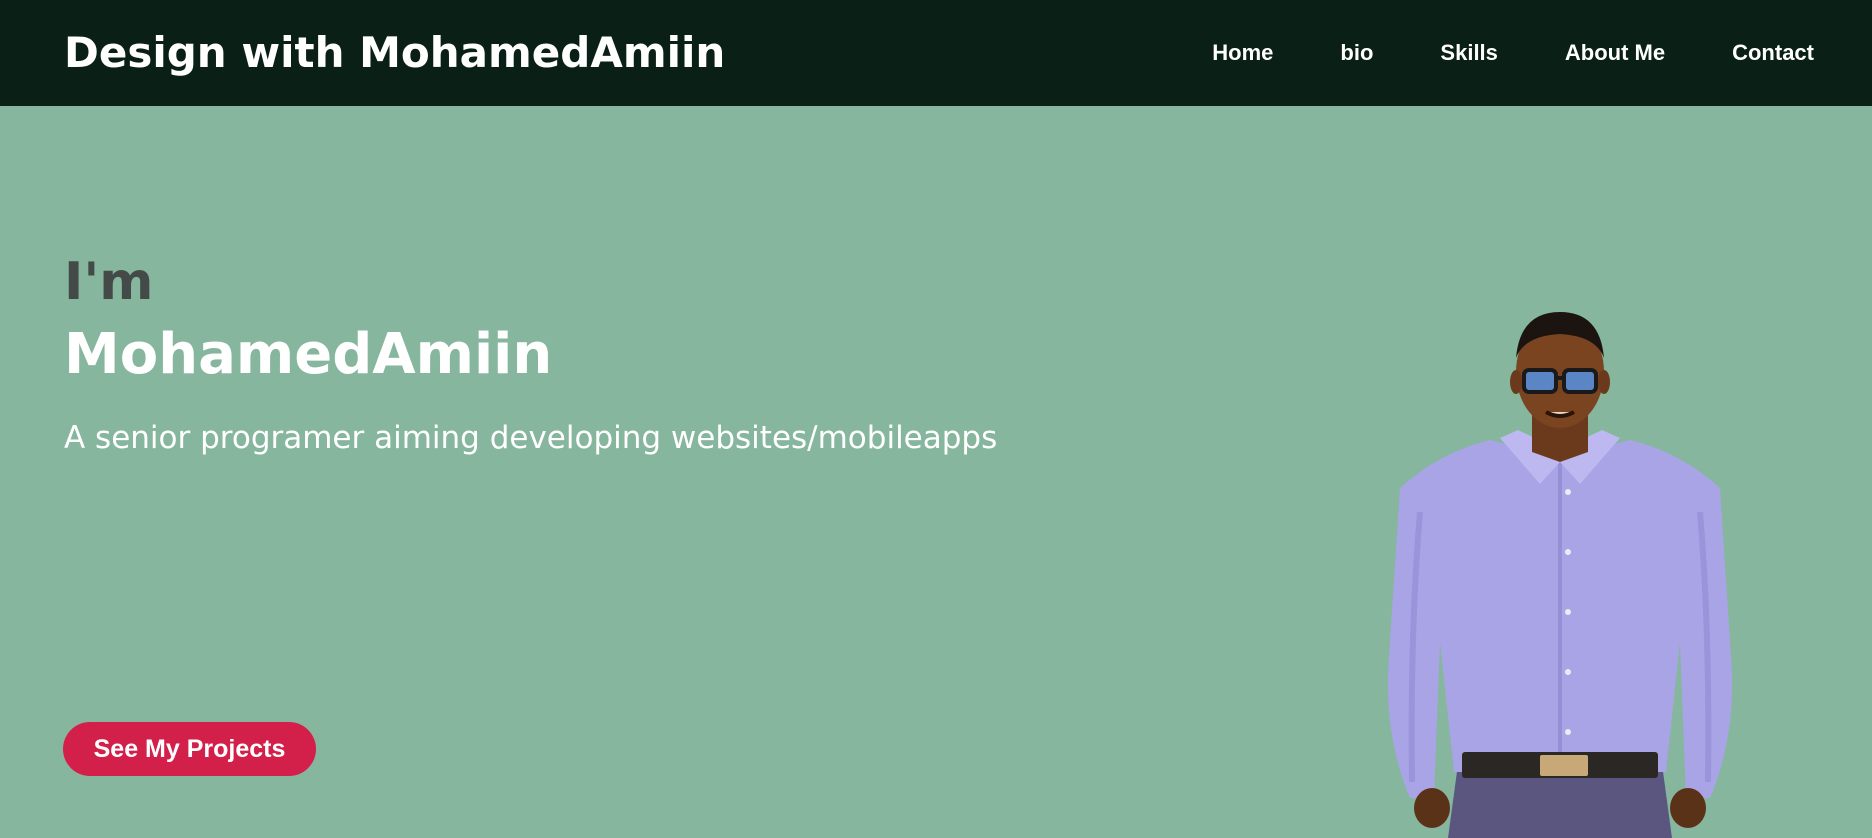  Describe the element at coordinates (1773, 53) in the screenshot. I see `nav-contact: Contact` at that location.